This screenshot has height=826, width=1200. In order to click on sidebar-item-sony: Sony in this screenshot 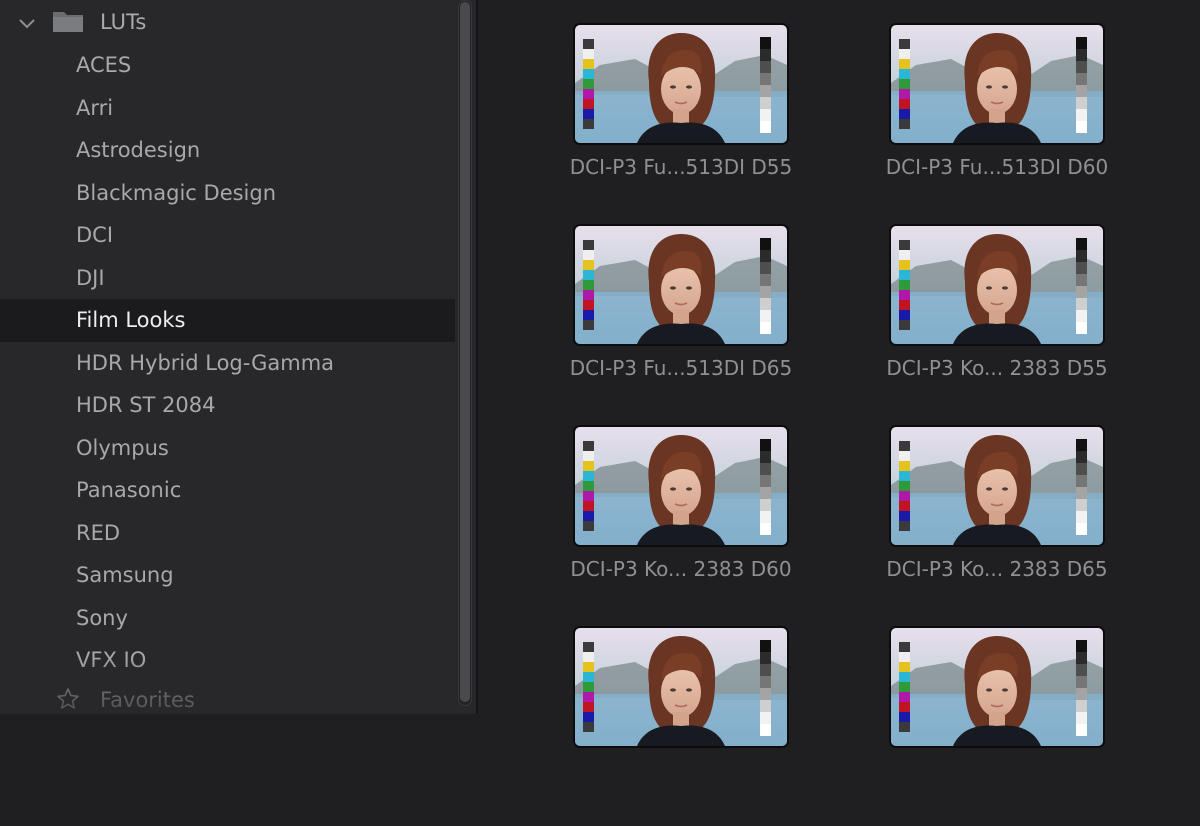, I will do `click(227, 618)`.